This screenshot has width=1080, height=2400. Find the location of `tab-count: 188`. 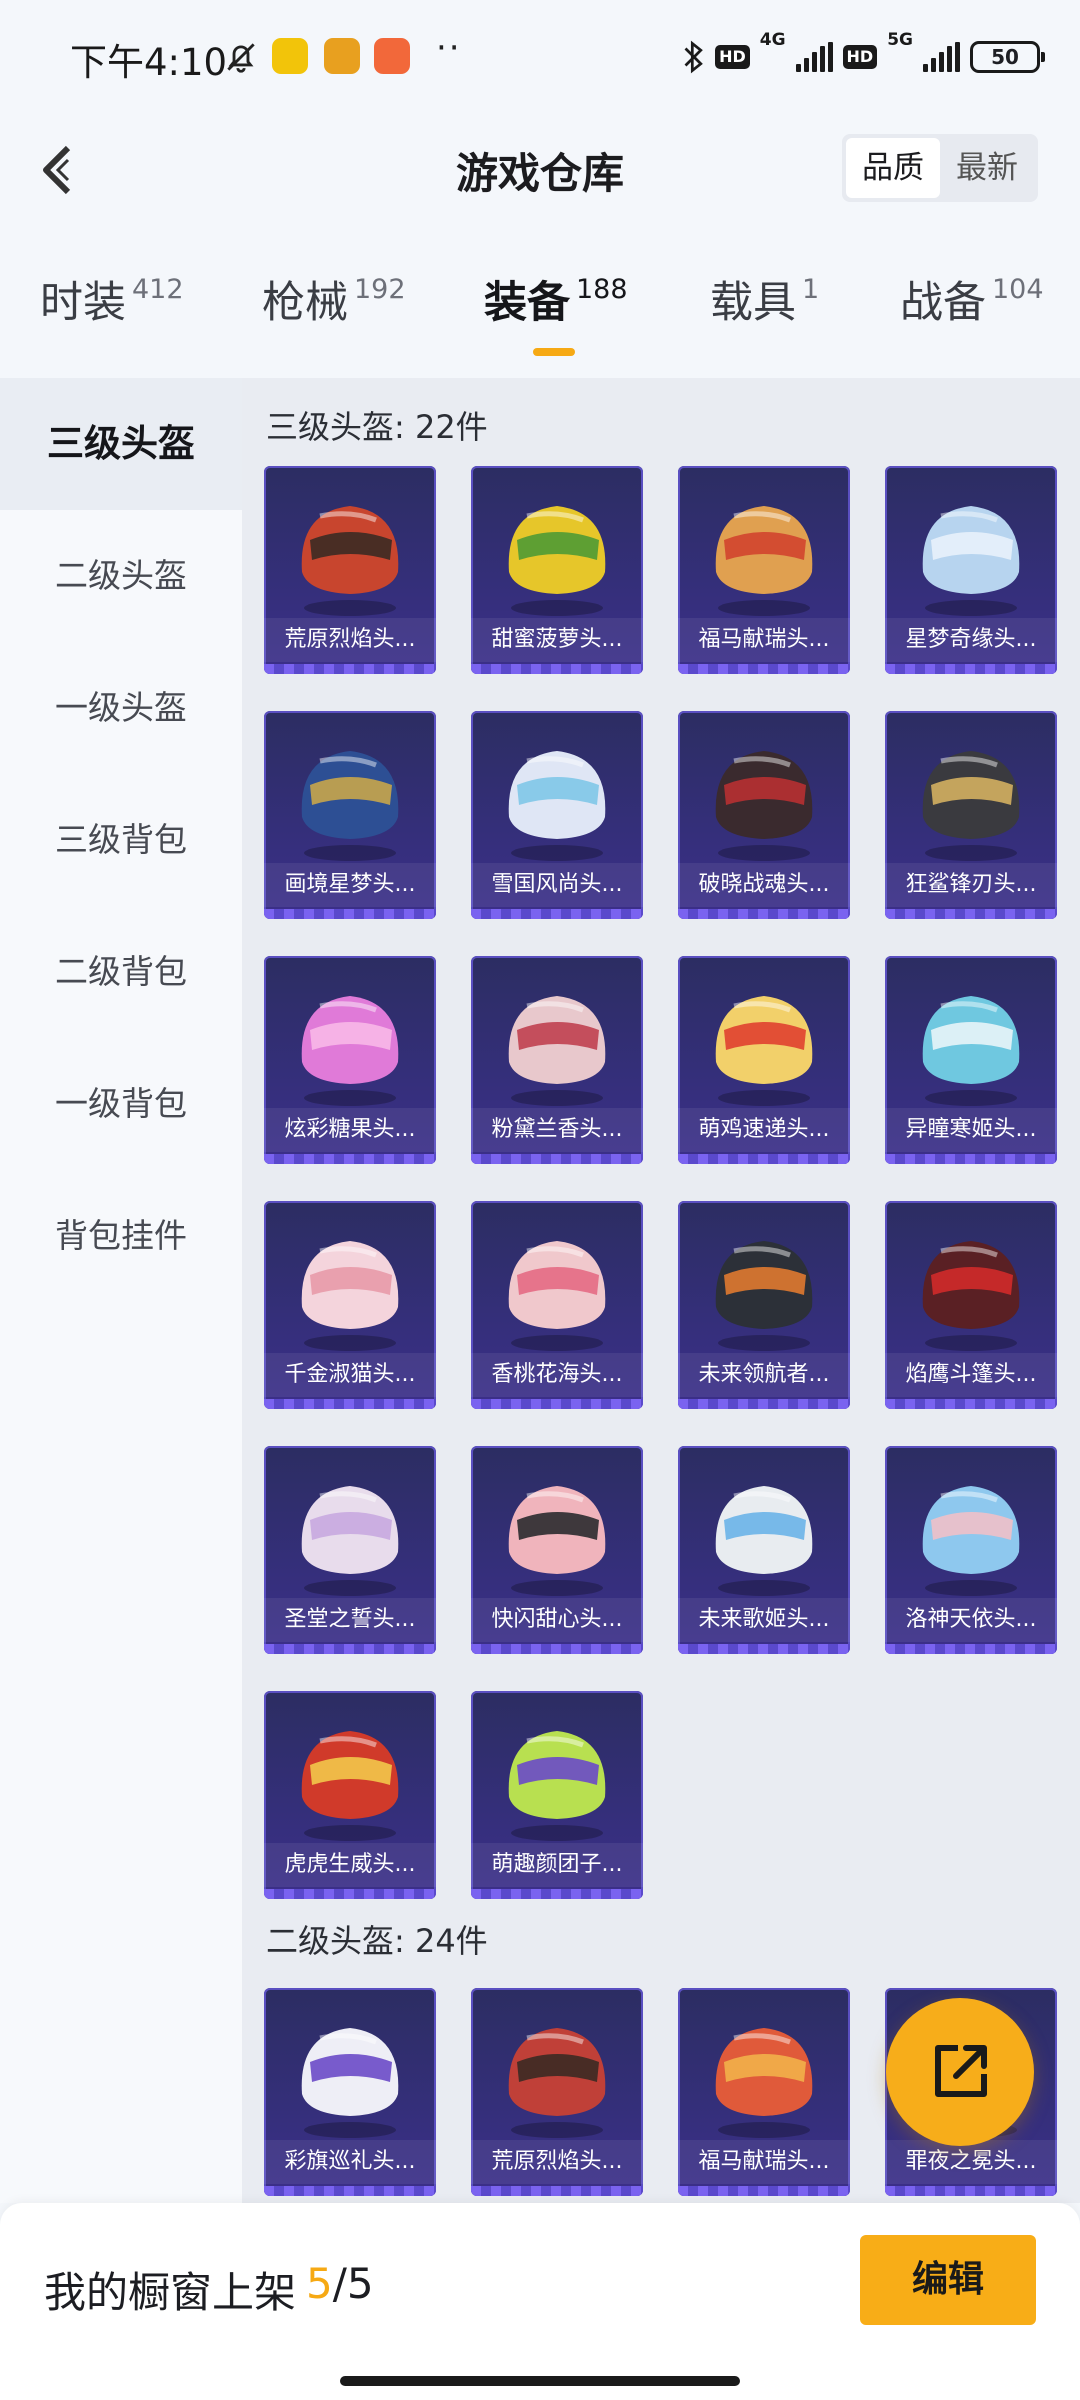

tab-count: 188 is located at coordinates (602, 289).